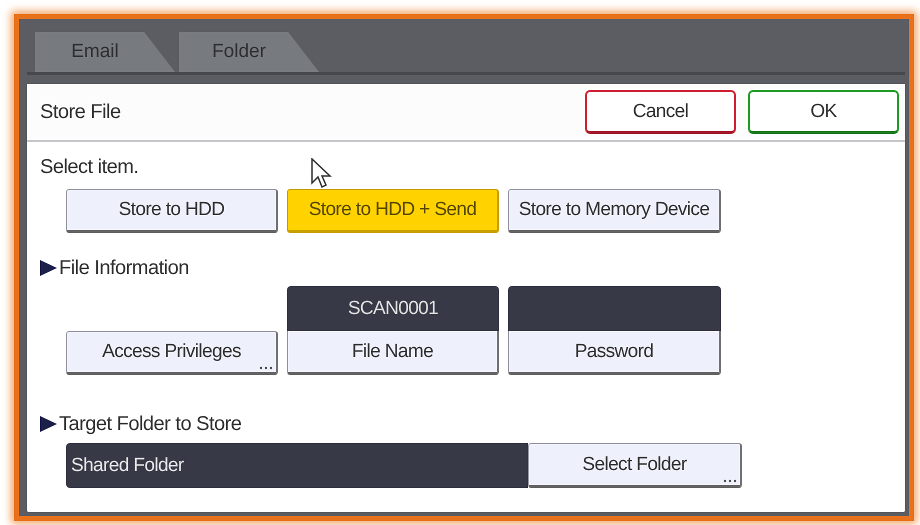 The image size is (920, 525). What do you see at coordinates (322, 174) in the screenshot?
I see `mouse-pointer-icon` at bounding box center [322, 174].